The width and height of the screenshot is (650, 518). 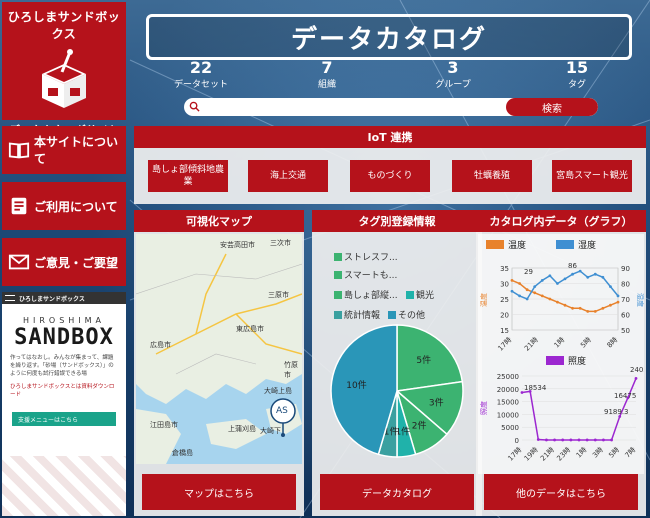 I want to click on map-label: 三原市, so click(x=278, y=295).